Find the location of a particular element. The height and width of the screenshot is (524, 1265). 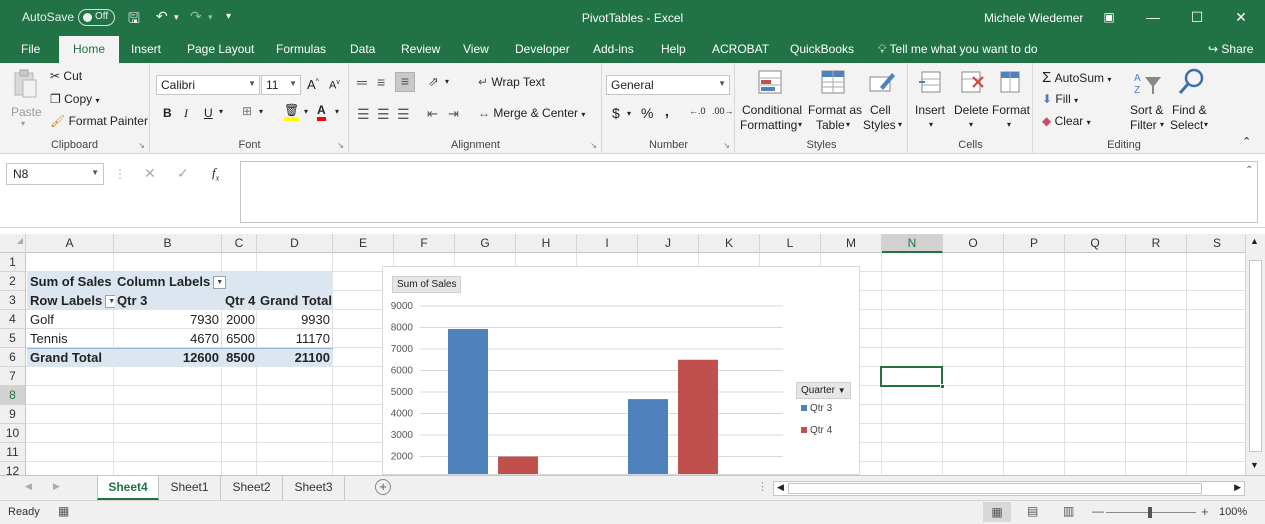

next-sheet-icon: ▶ is located at coordinates (56, 486).